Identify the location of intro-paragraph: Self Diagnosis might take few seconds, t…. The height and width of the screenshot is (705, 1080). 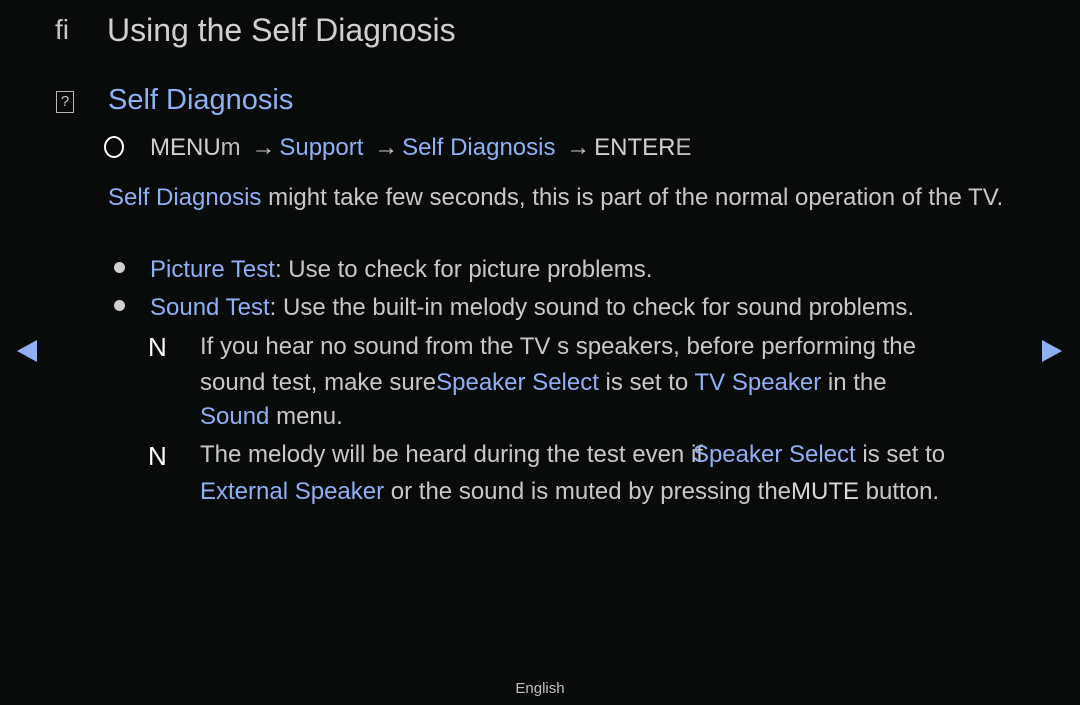
(583, 198).